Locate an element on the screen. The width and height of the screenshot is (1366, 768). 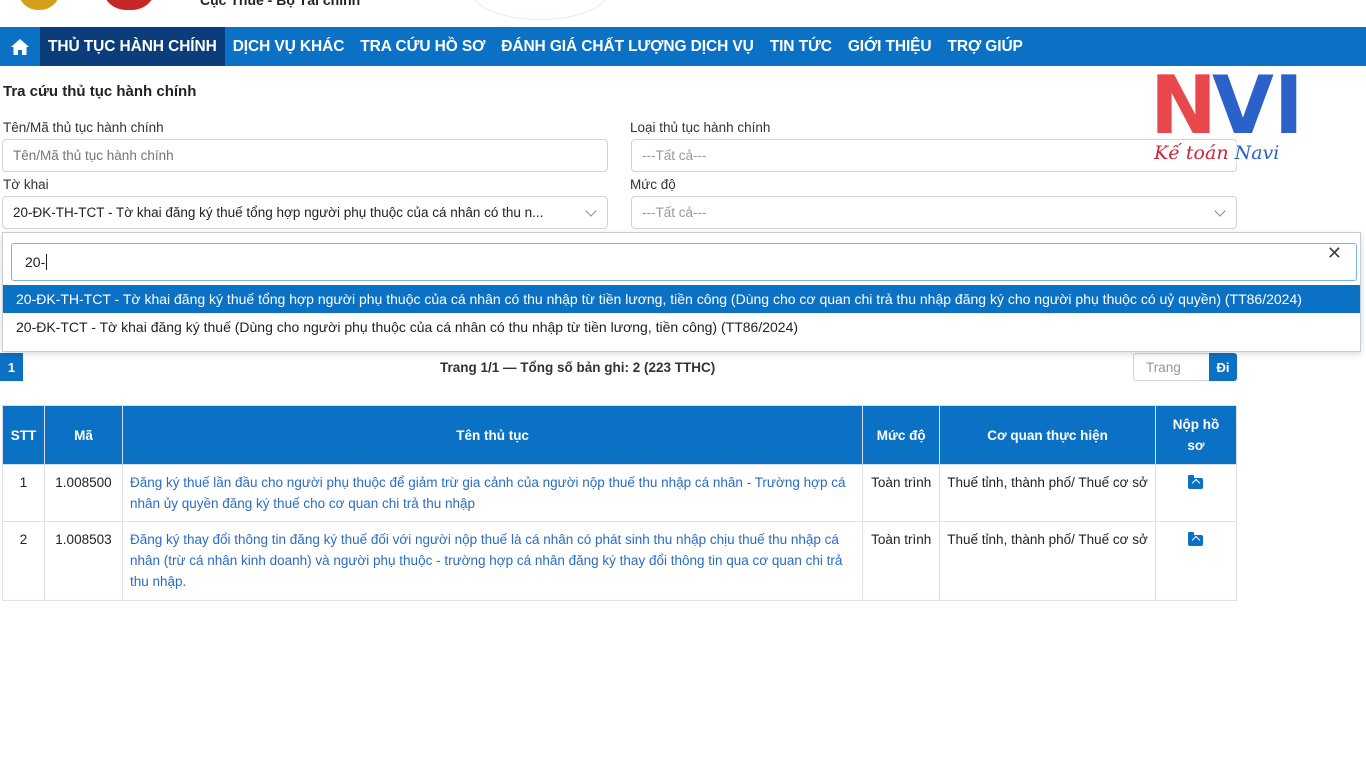
watermark-letters-vi: VI is located at coordinates (1258, 105).